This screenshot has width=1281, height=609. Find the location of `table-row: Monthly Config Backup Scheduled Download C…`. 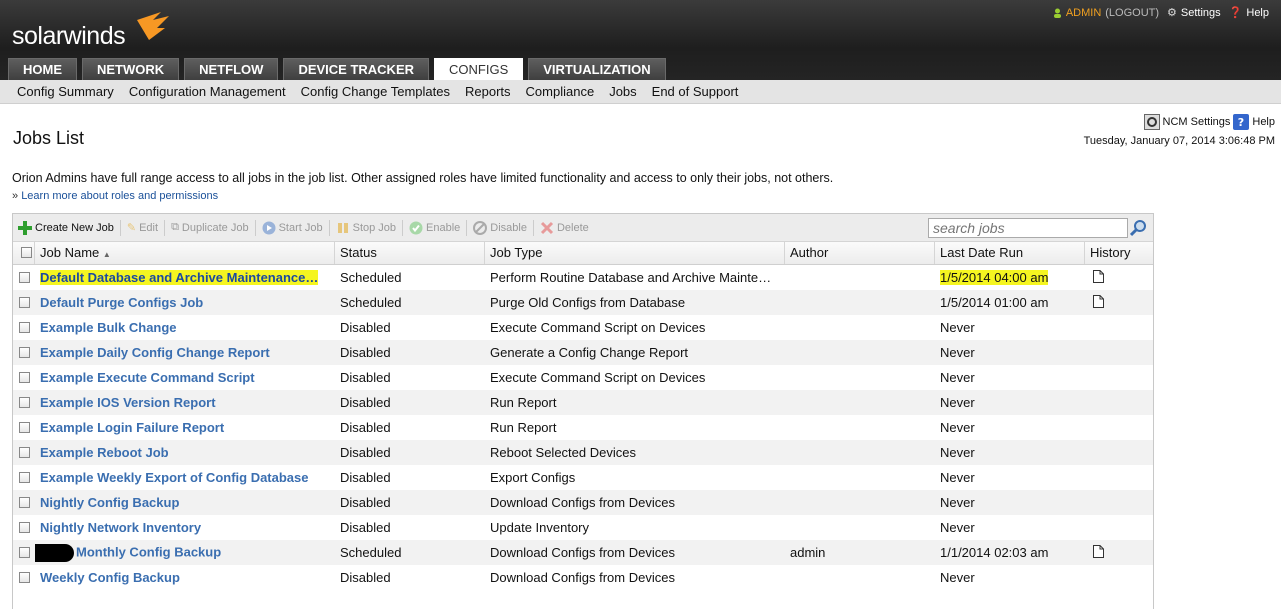

table-row: Monthly Config Backup Scheduled Download C… is located at coordinates (583, 552).